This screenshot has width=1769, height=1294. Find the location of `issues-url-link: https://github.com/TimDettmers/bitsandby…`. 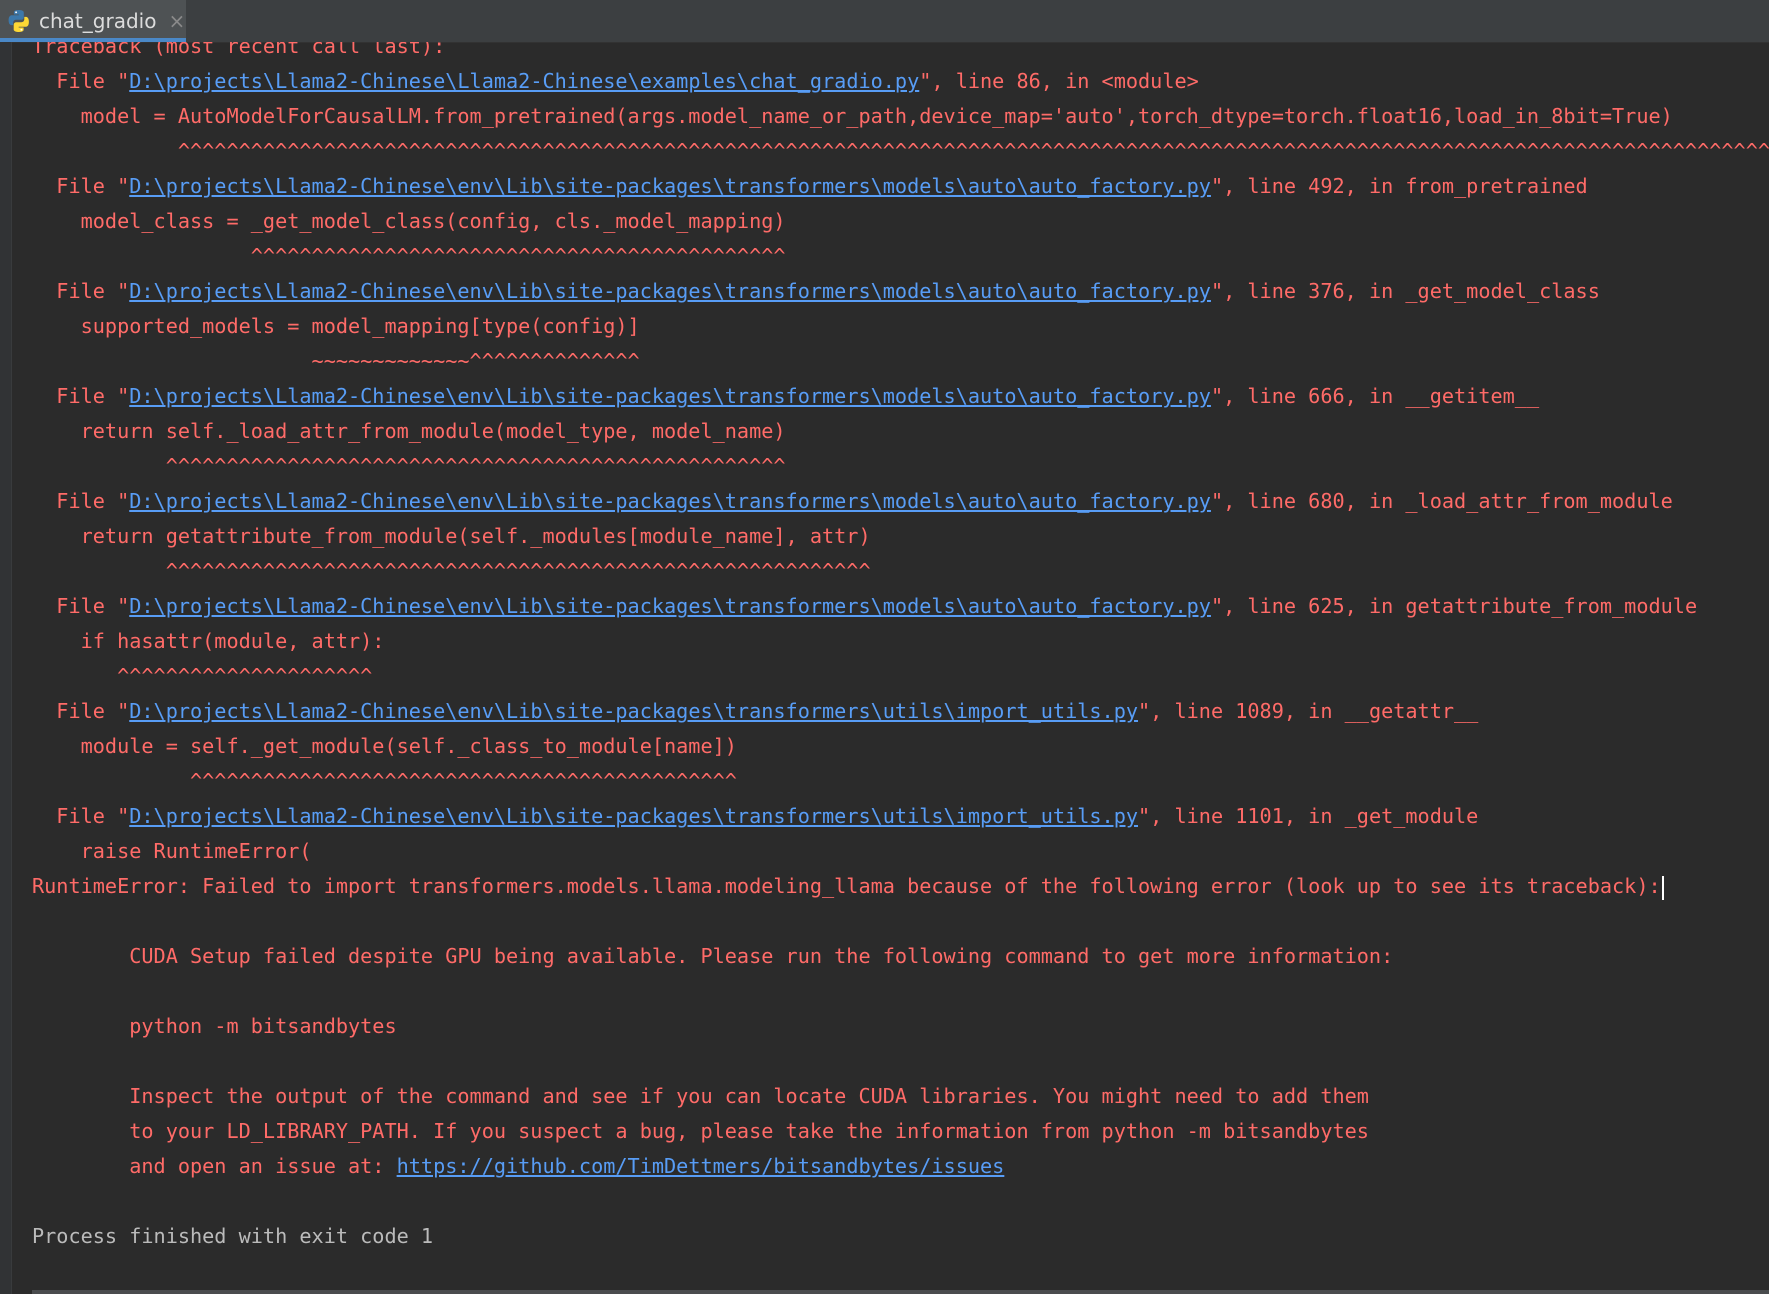

issues-url-link: https://github.com/TimDettmers/bitsandby… is located at coordinates (701, 1166).